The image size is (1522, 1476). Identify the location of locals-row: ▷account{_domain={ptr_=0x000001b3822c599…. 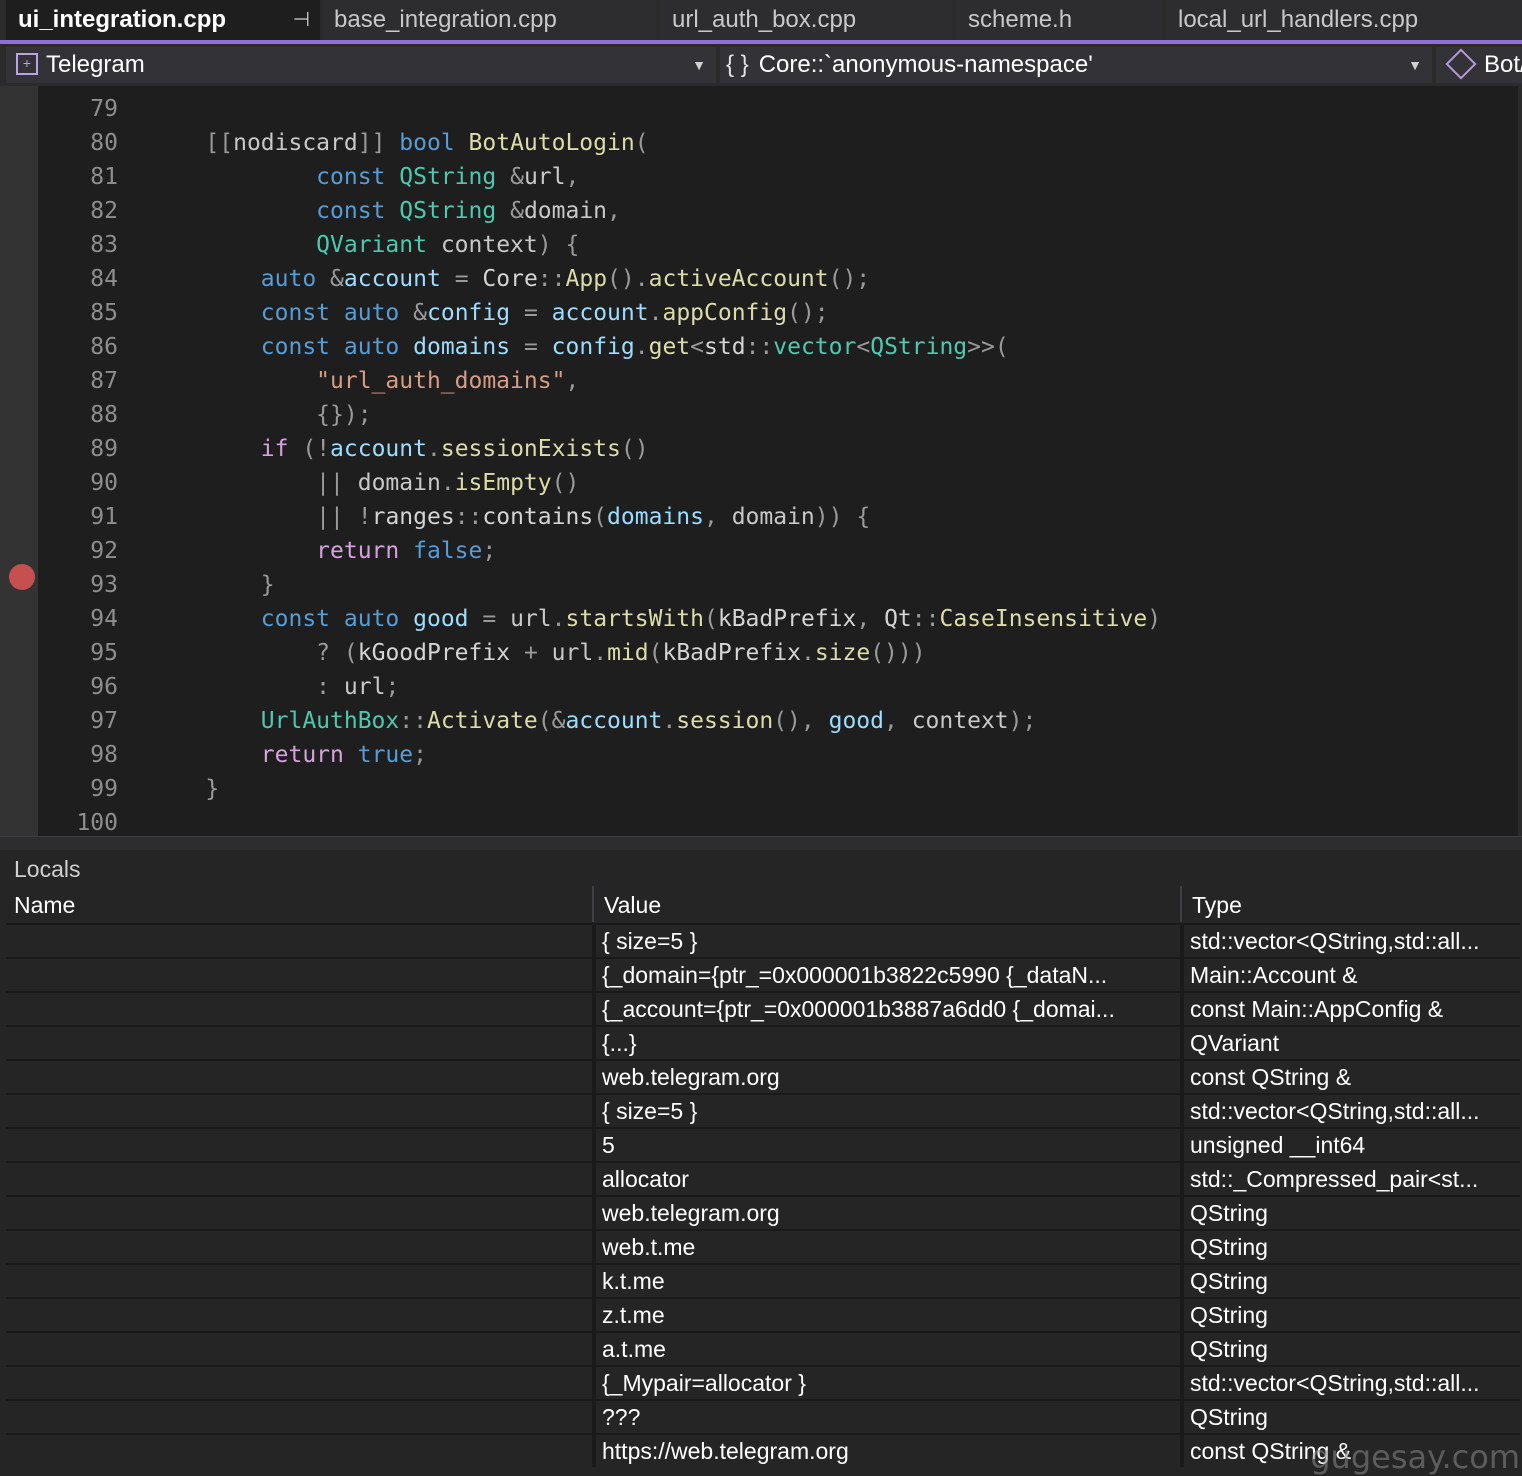
(763, 974).